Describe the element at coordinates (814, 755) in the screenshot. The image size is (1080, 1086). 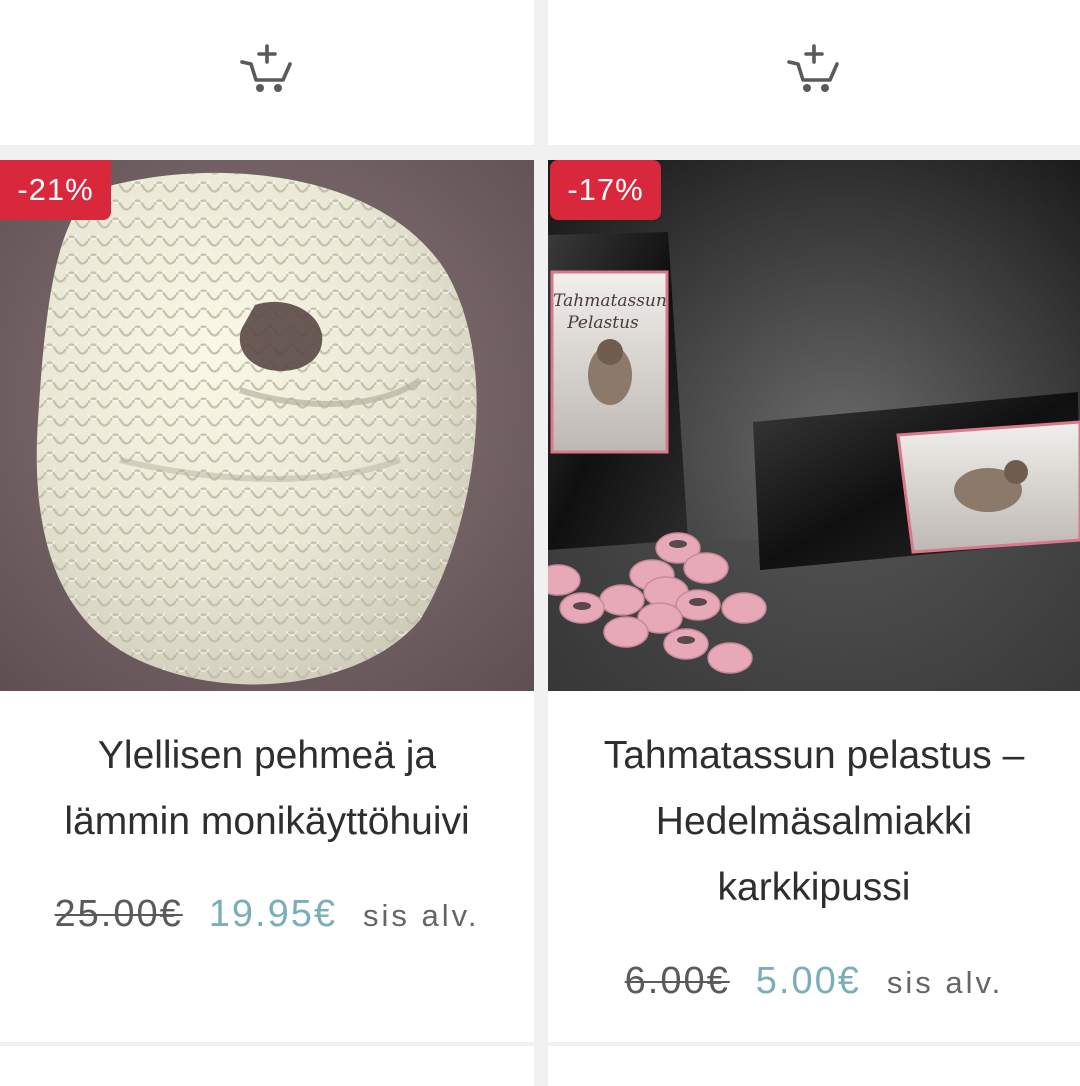
I see `product-title-line: Tahmatassun pelastus –` at that location.